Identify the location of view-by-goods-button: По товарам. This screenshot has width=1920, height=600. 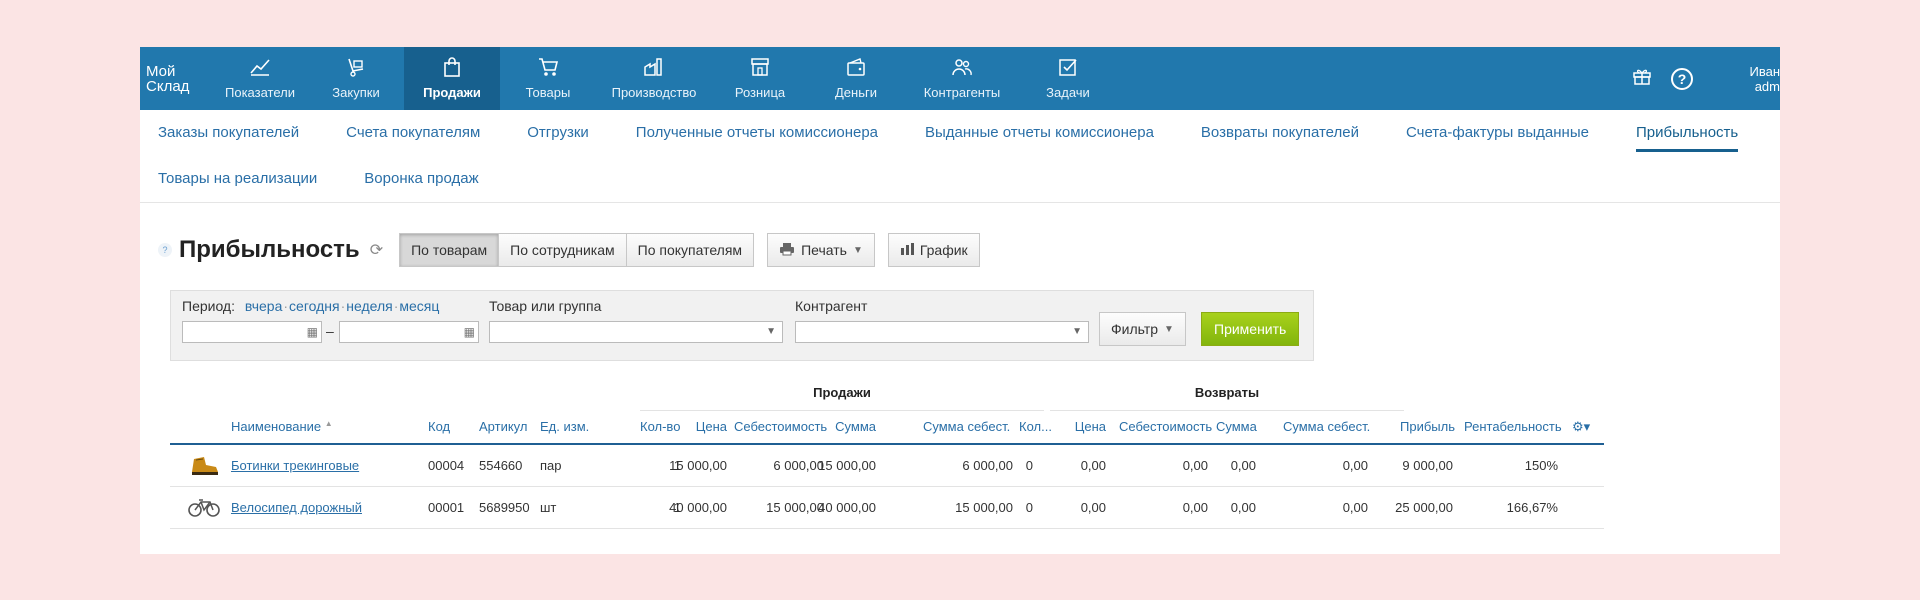
(449, 250).